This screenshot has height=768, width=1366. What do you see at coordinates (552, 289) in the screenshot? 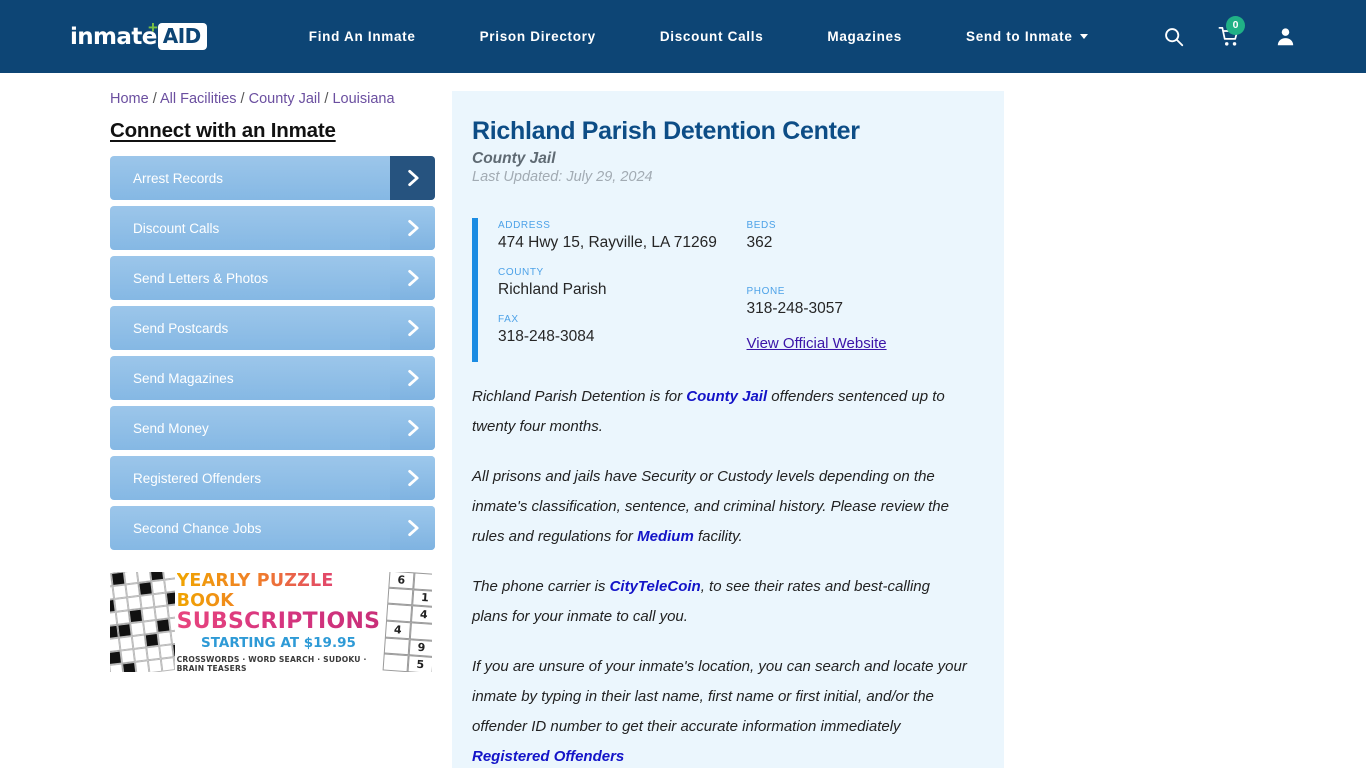
I see `county-value: Richland Parish` at bounding box center [552, 289].